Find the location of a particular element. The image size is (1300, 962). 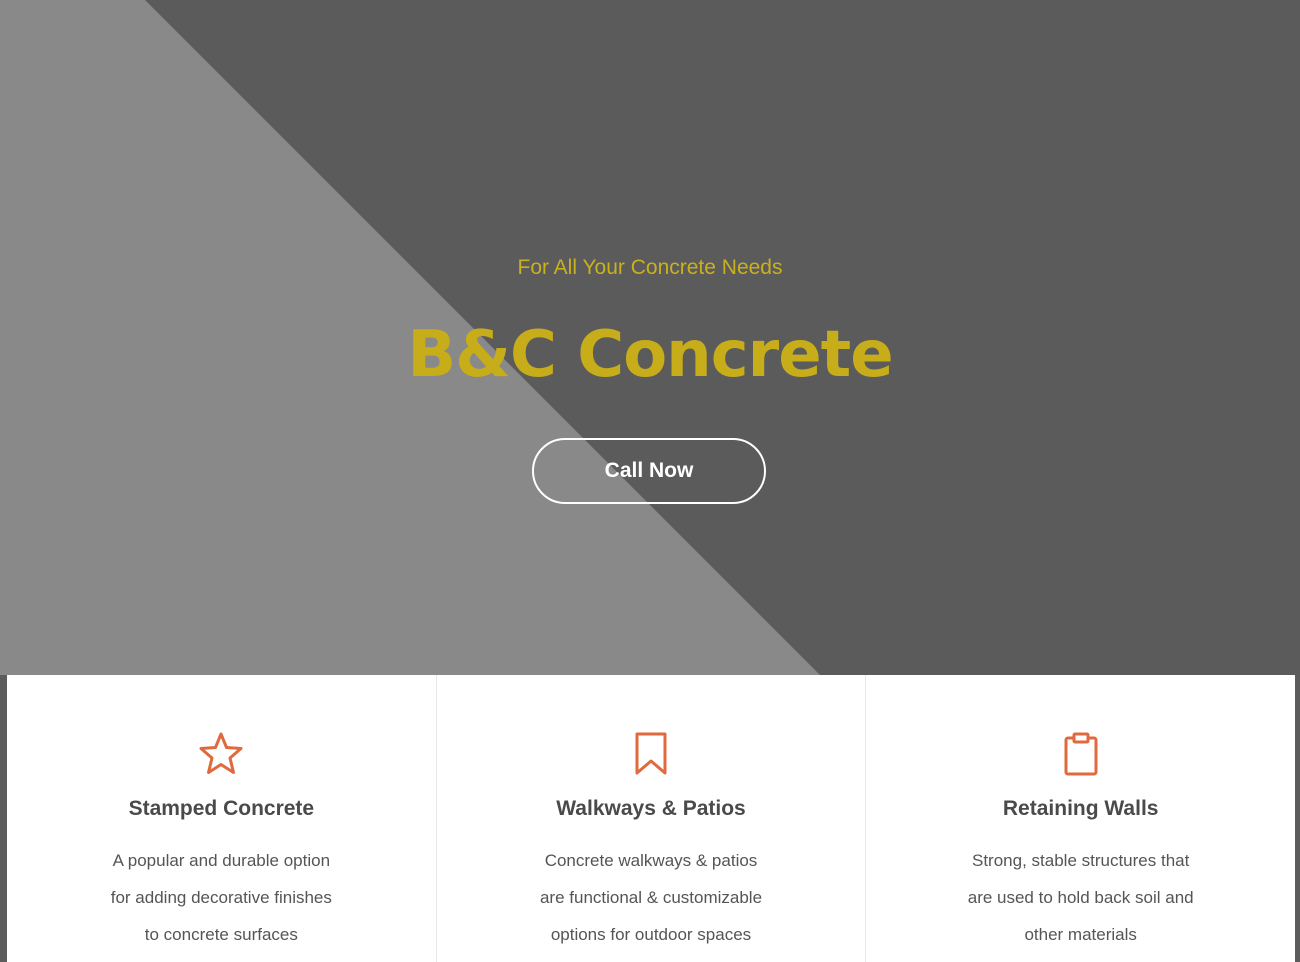

description-line: are used to hold back soil and is located at coordinates (1080, 897).